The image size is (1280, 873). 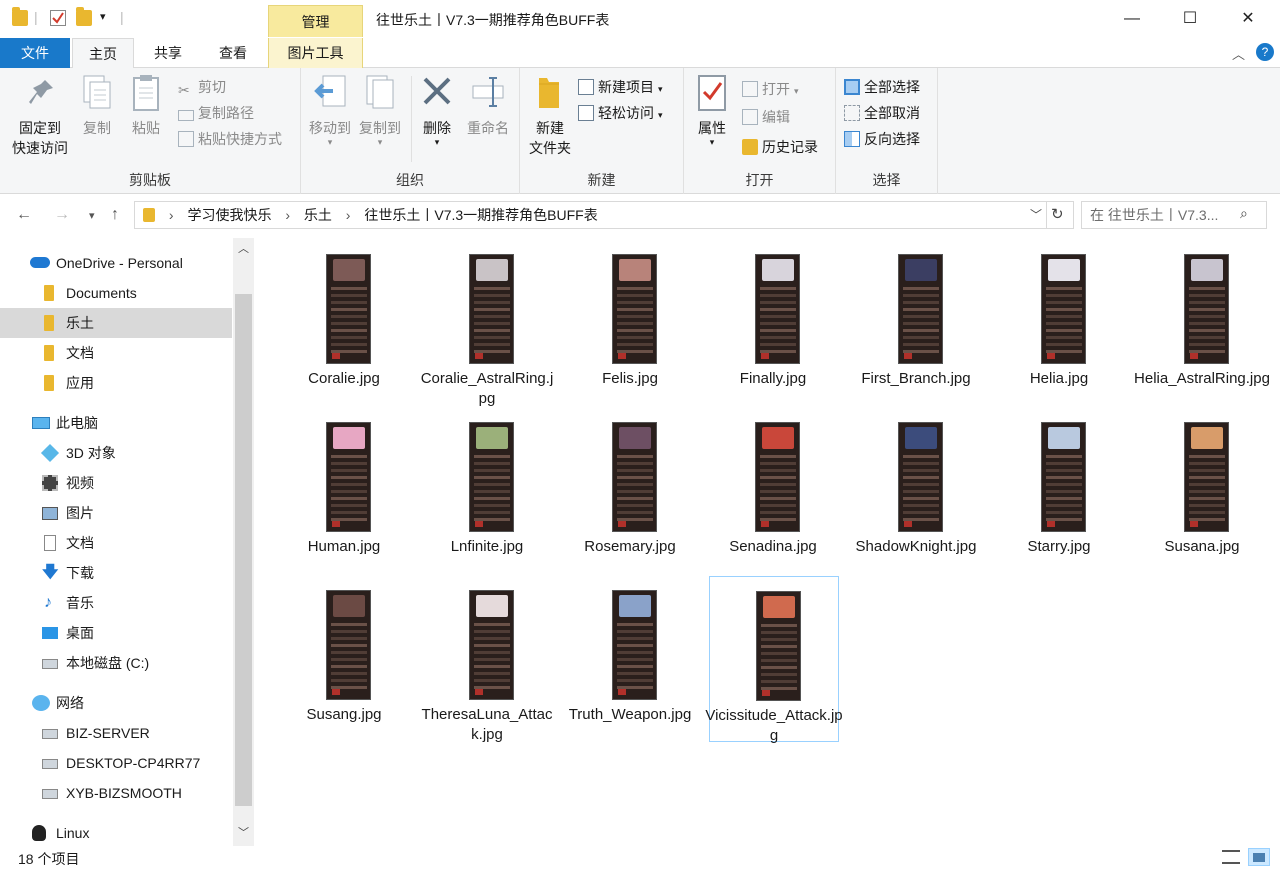 What do you see at coordinates (97, 106) in the screenshot?
I see `copy-button: 复制` at bounding box center [97, 106].